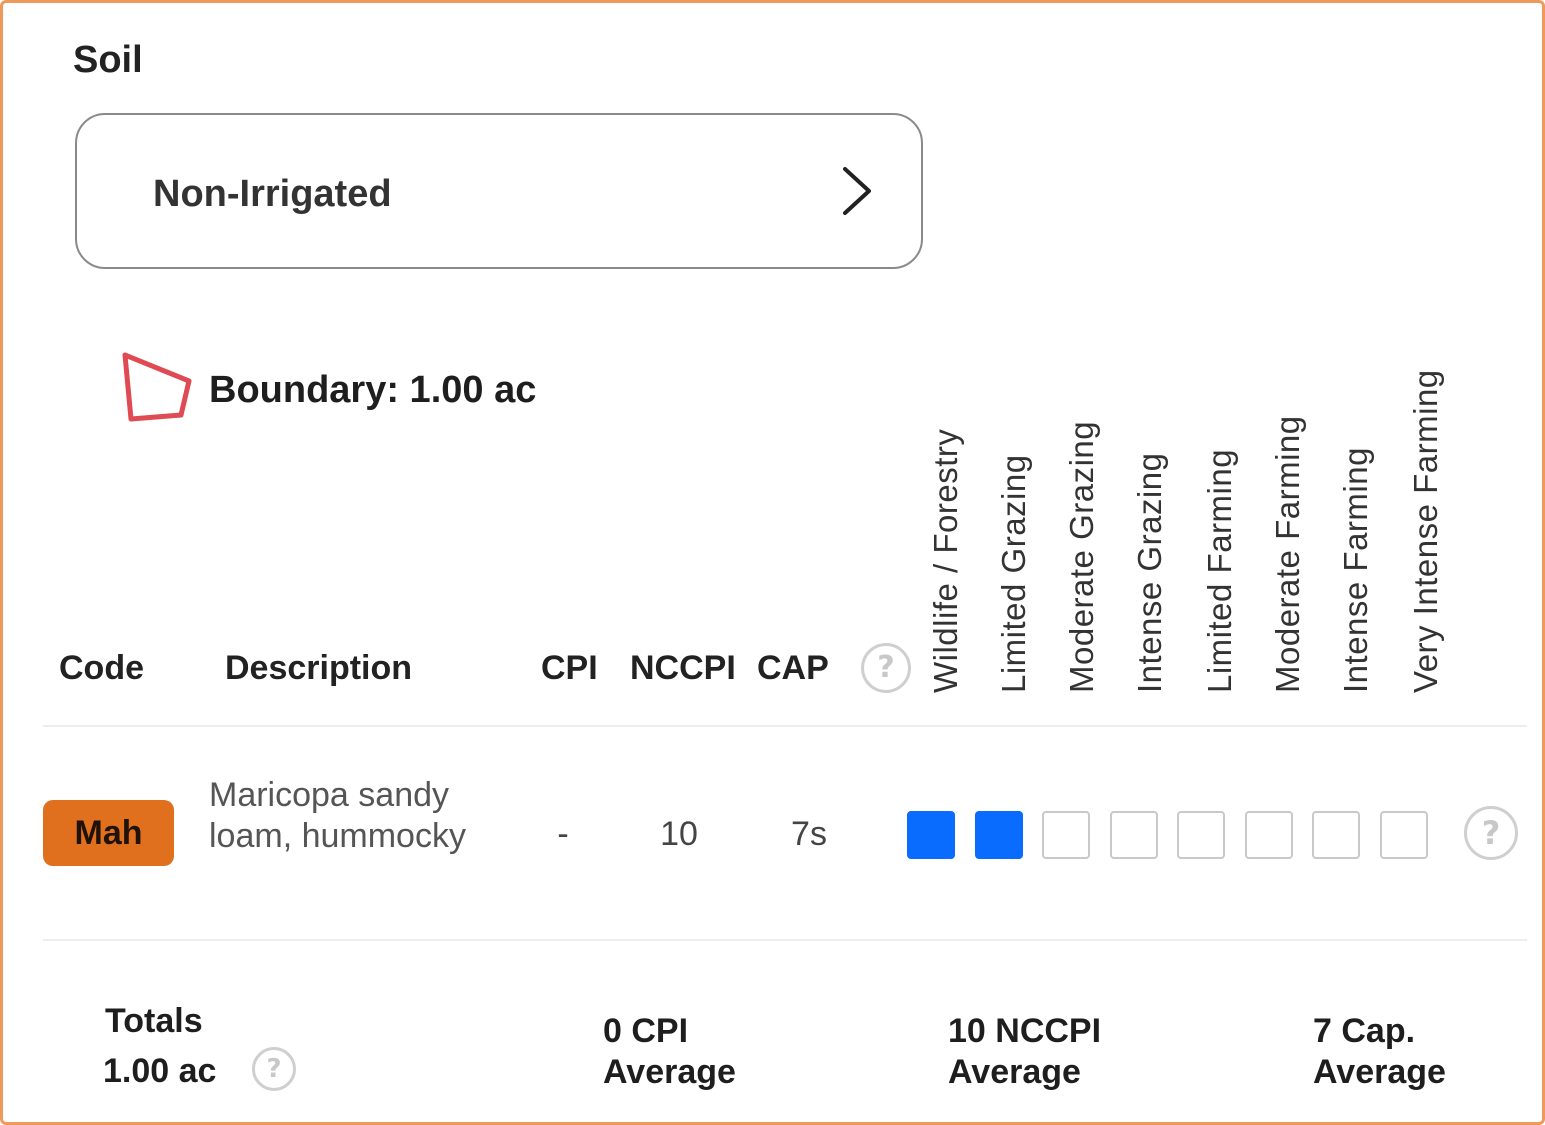  Describe the element at coordinates (1134, 835) in the screenshot. I see `capability-box-intense-grazing` at that location.